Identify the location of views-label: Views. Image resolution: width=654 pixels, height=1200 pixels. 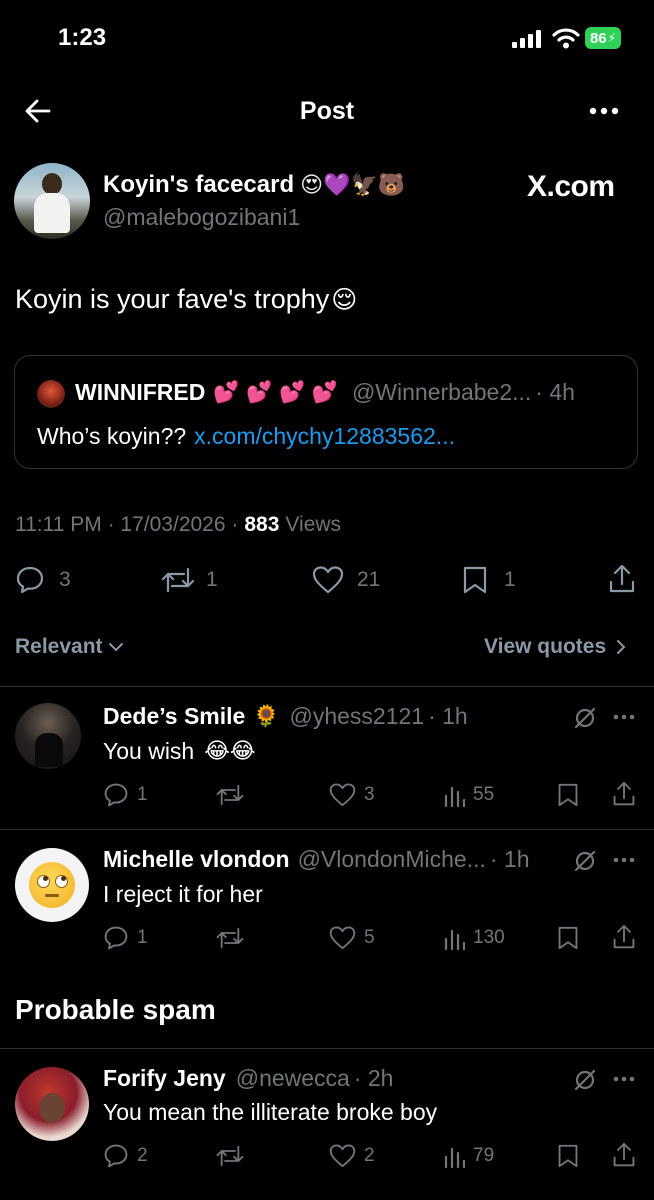
(313, 524).